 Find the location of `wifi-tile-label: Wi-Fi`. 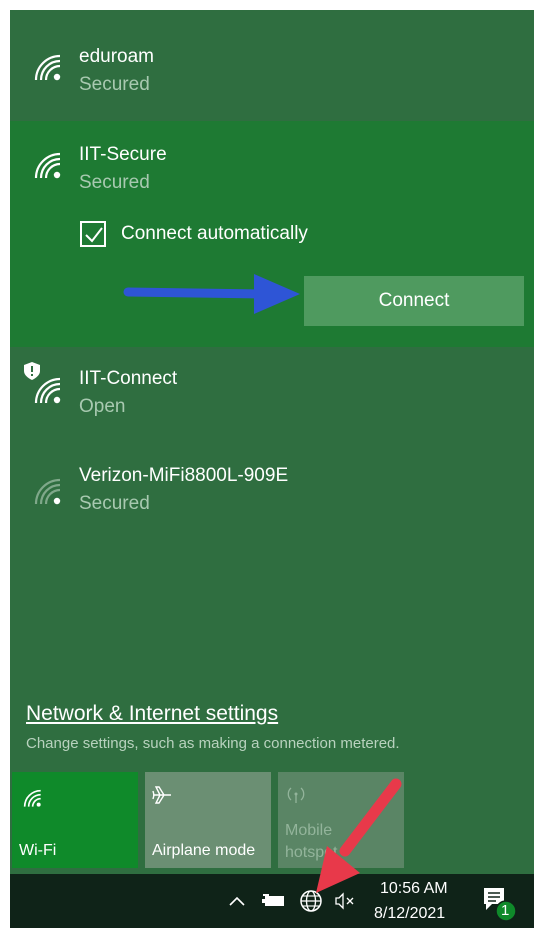

wifi-tile-label: Wi-Fi is located at coordinates (38, 850).